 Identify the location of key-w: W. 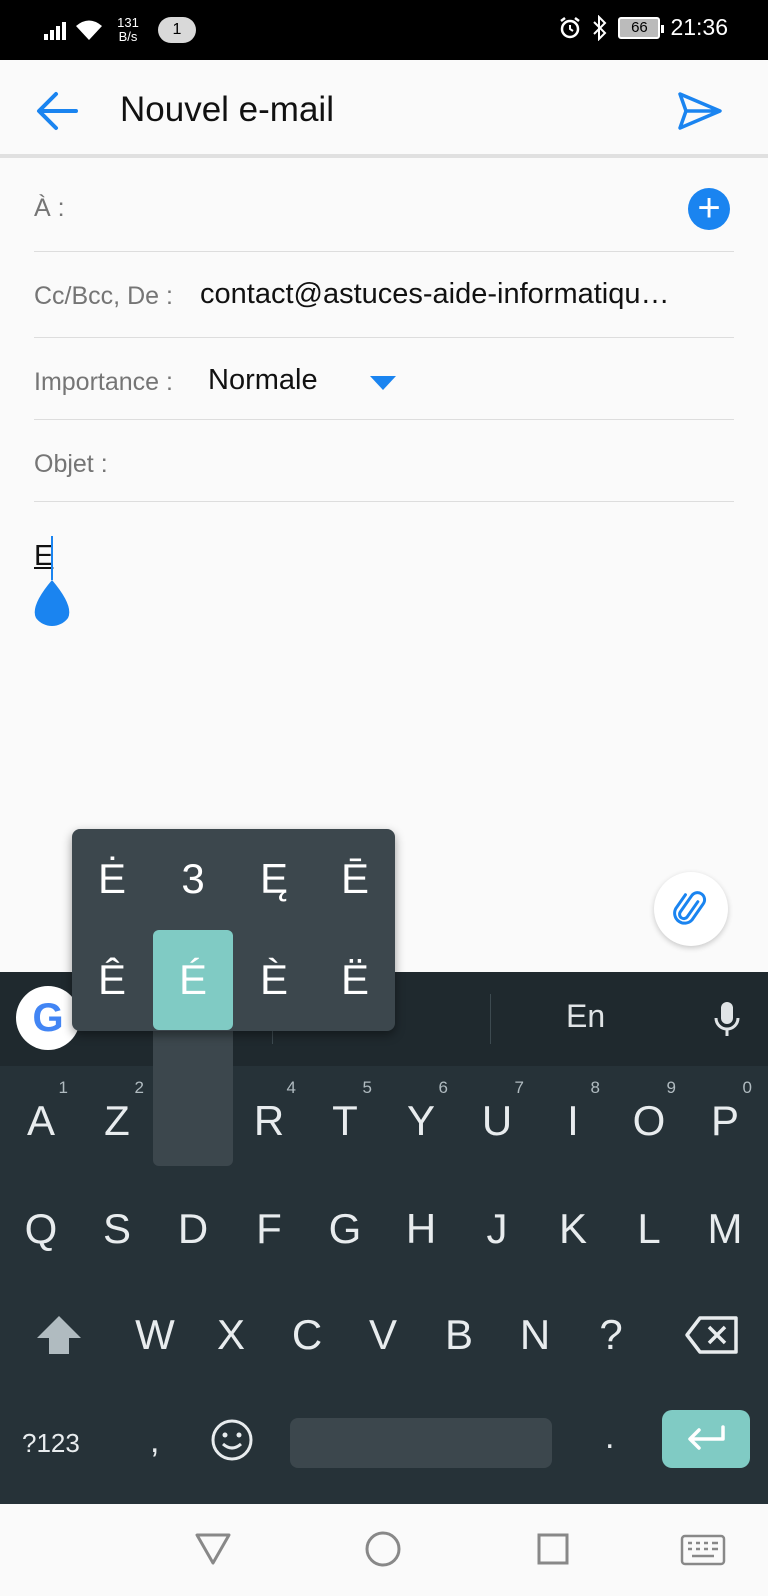
(155, 1335).